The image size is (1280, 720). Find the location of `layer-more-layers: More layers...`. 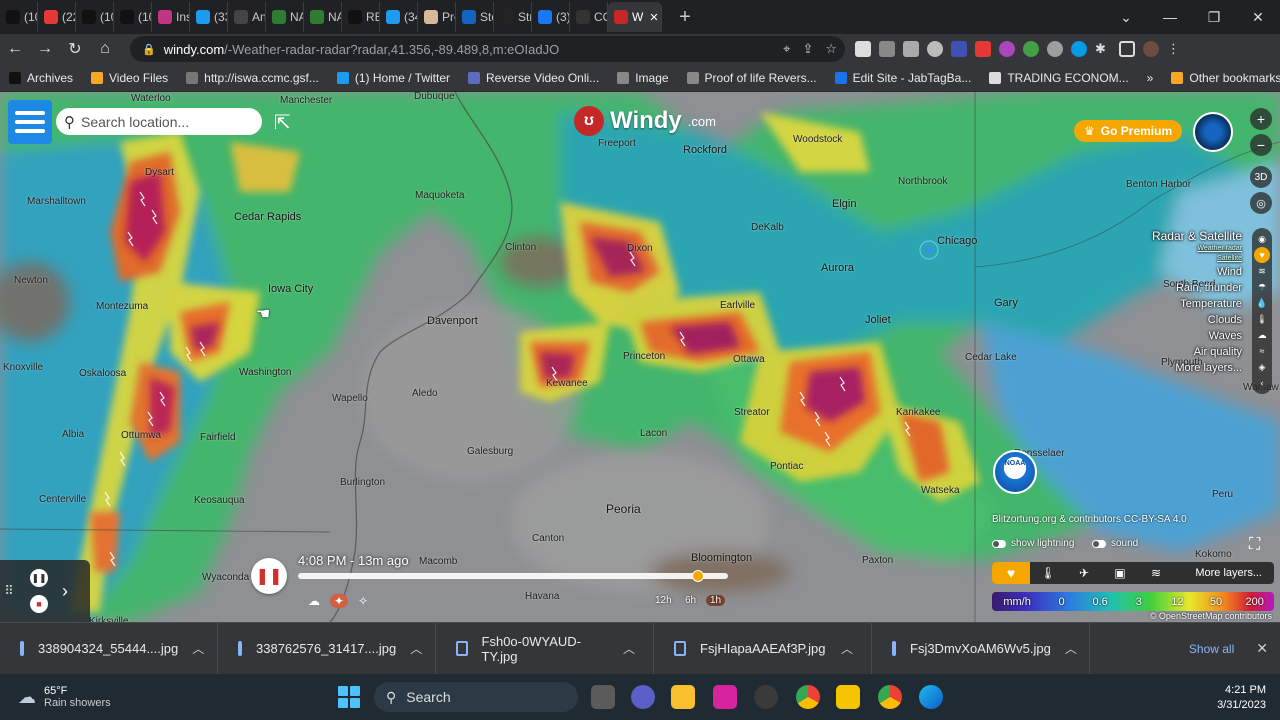

layer-more-layers: More layers... is located at coordinates (1197, 368).